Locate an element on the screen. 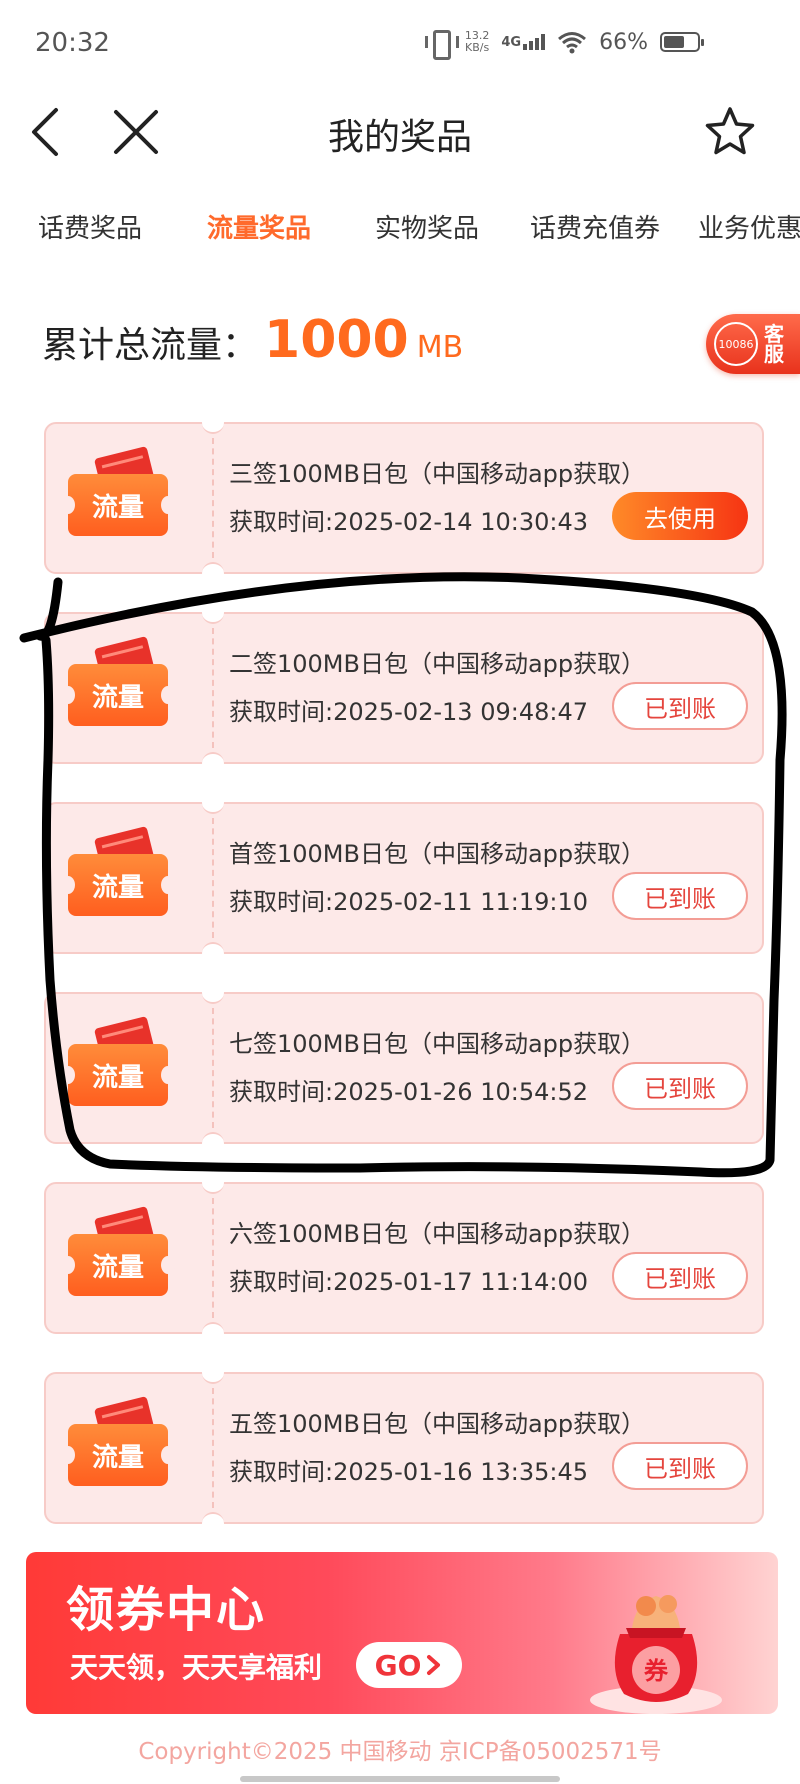 The width and height of the screenshot is (800, 1784). go-button: GO is located at coordinates (409, 1665).